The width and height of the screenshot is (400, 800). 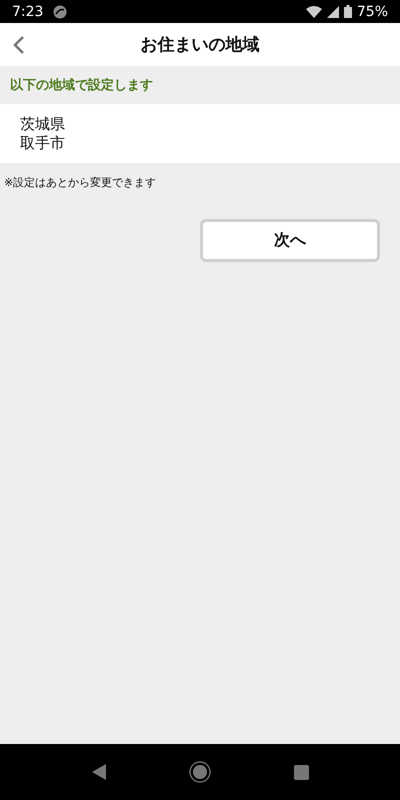 What do you see at coordinates (28, 12) in the screenshot?
I see `status-time: 7:23` at bounding box center [28, 12].